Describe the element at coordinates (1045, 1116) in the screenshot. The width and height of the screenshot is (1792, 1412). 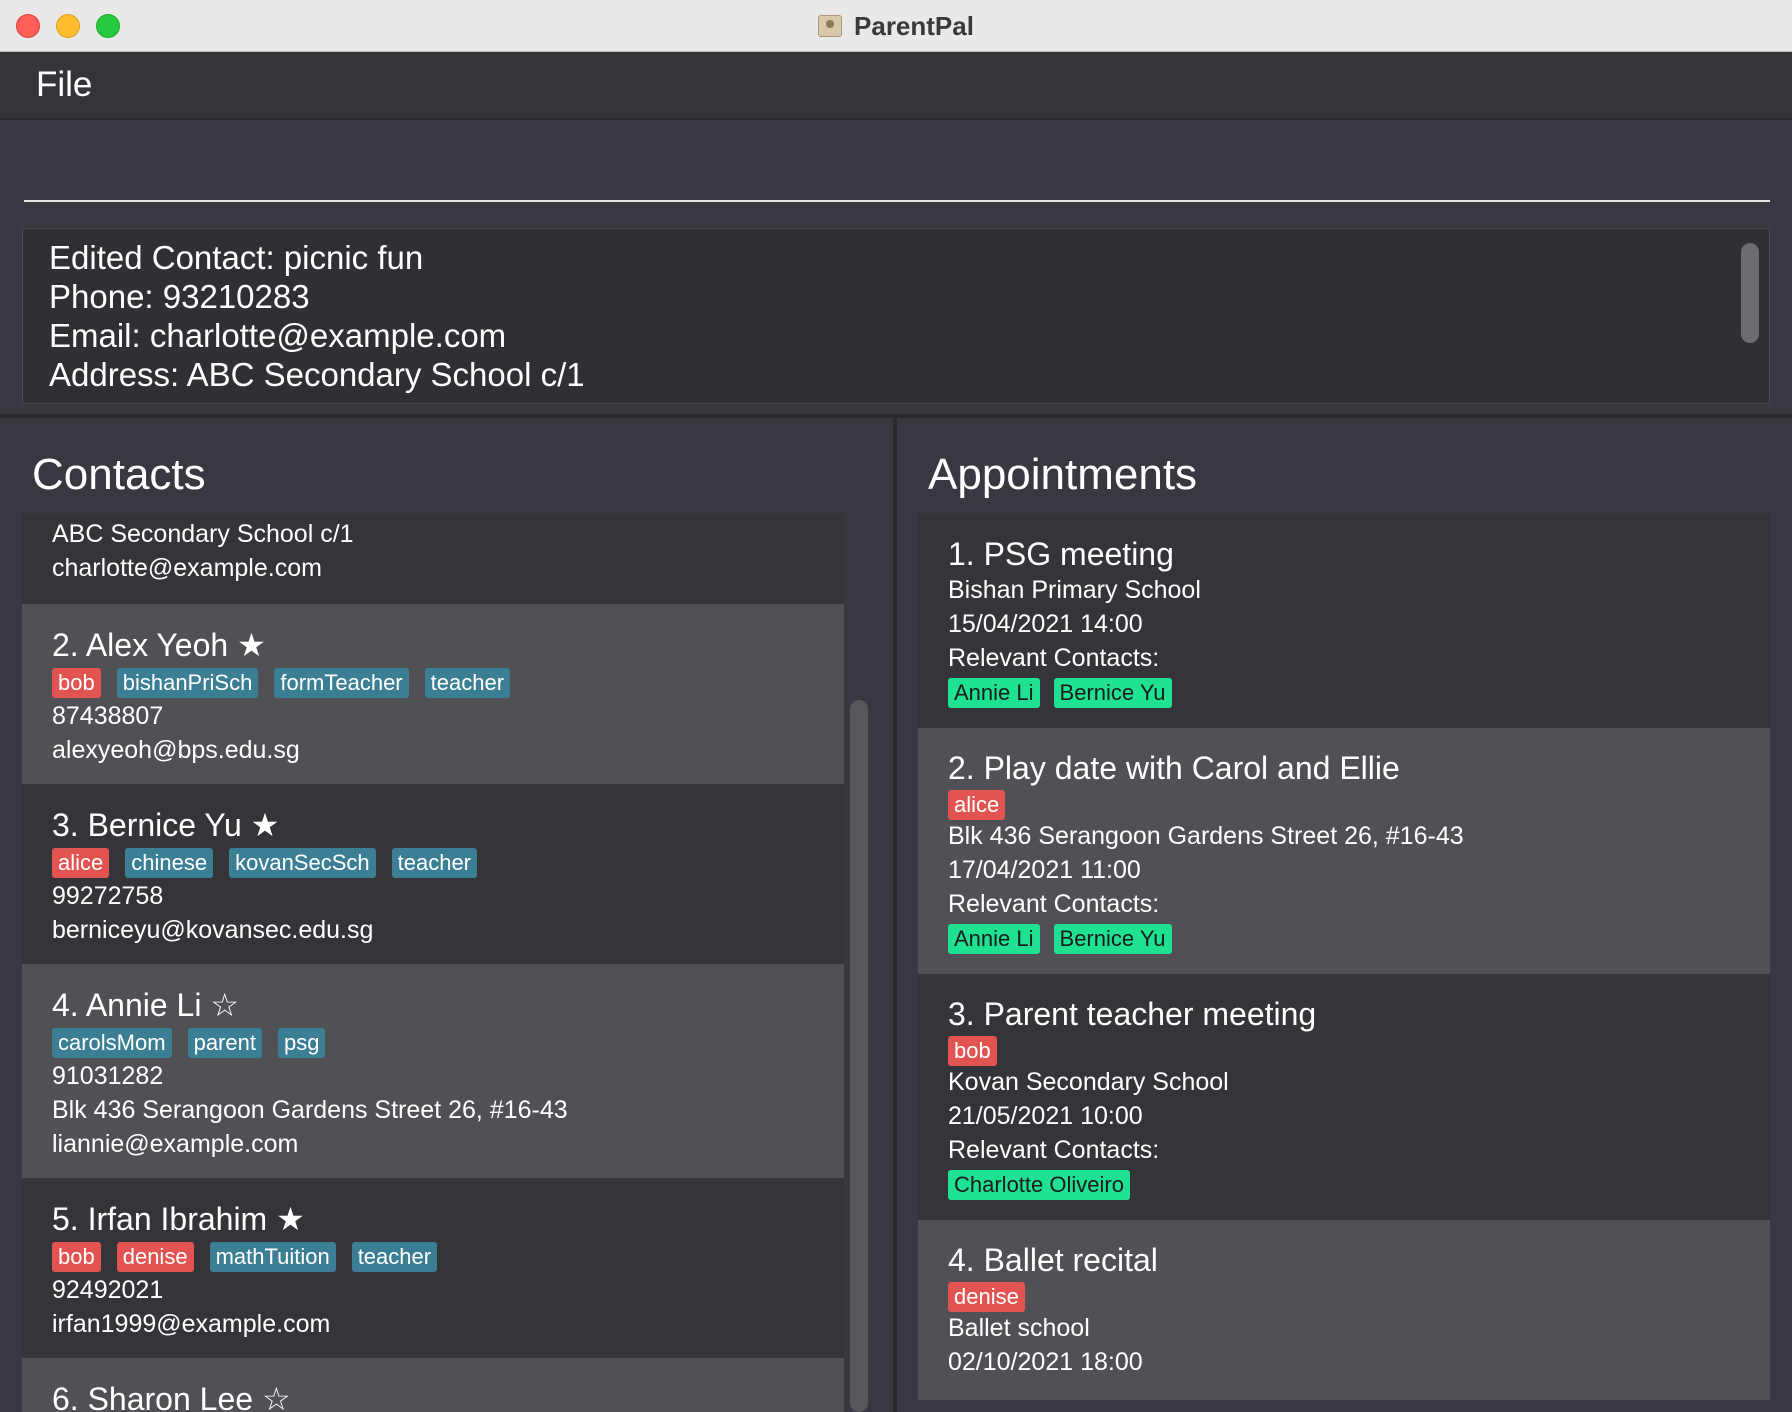
I see `appointment-datetime: 21/05/2021 10:00` at that location.